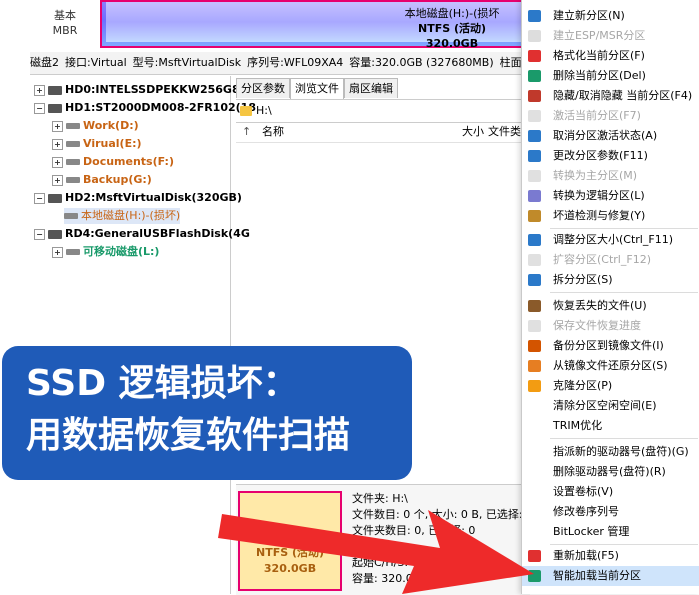 The image size is (699, 595). I want to click on detail-folder-count: 文件夹数目: 0, 已选择: 0, so click(414, 530).